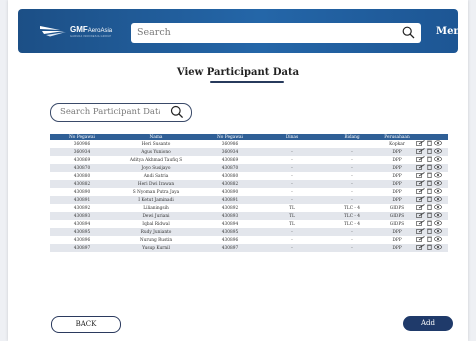  What do you see at coordinates (82, 144) in the screenshot?
I see `cell-no-pegawai: 360986` at bounding box center [82, 144].